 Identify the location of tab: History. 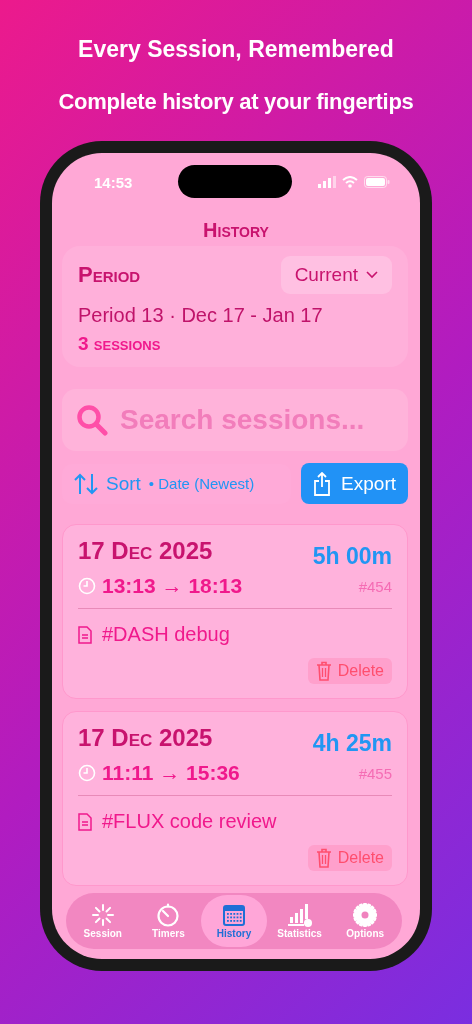
(234, 921).